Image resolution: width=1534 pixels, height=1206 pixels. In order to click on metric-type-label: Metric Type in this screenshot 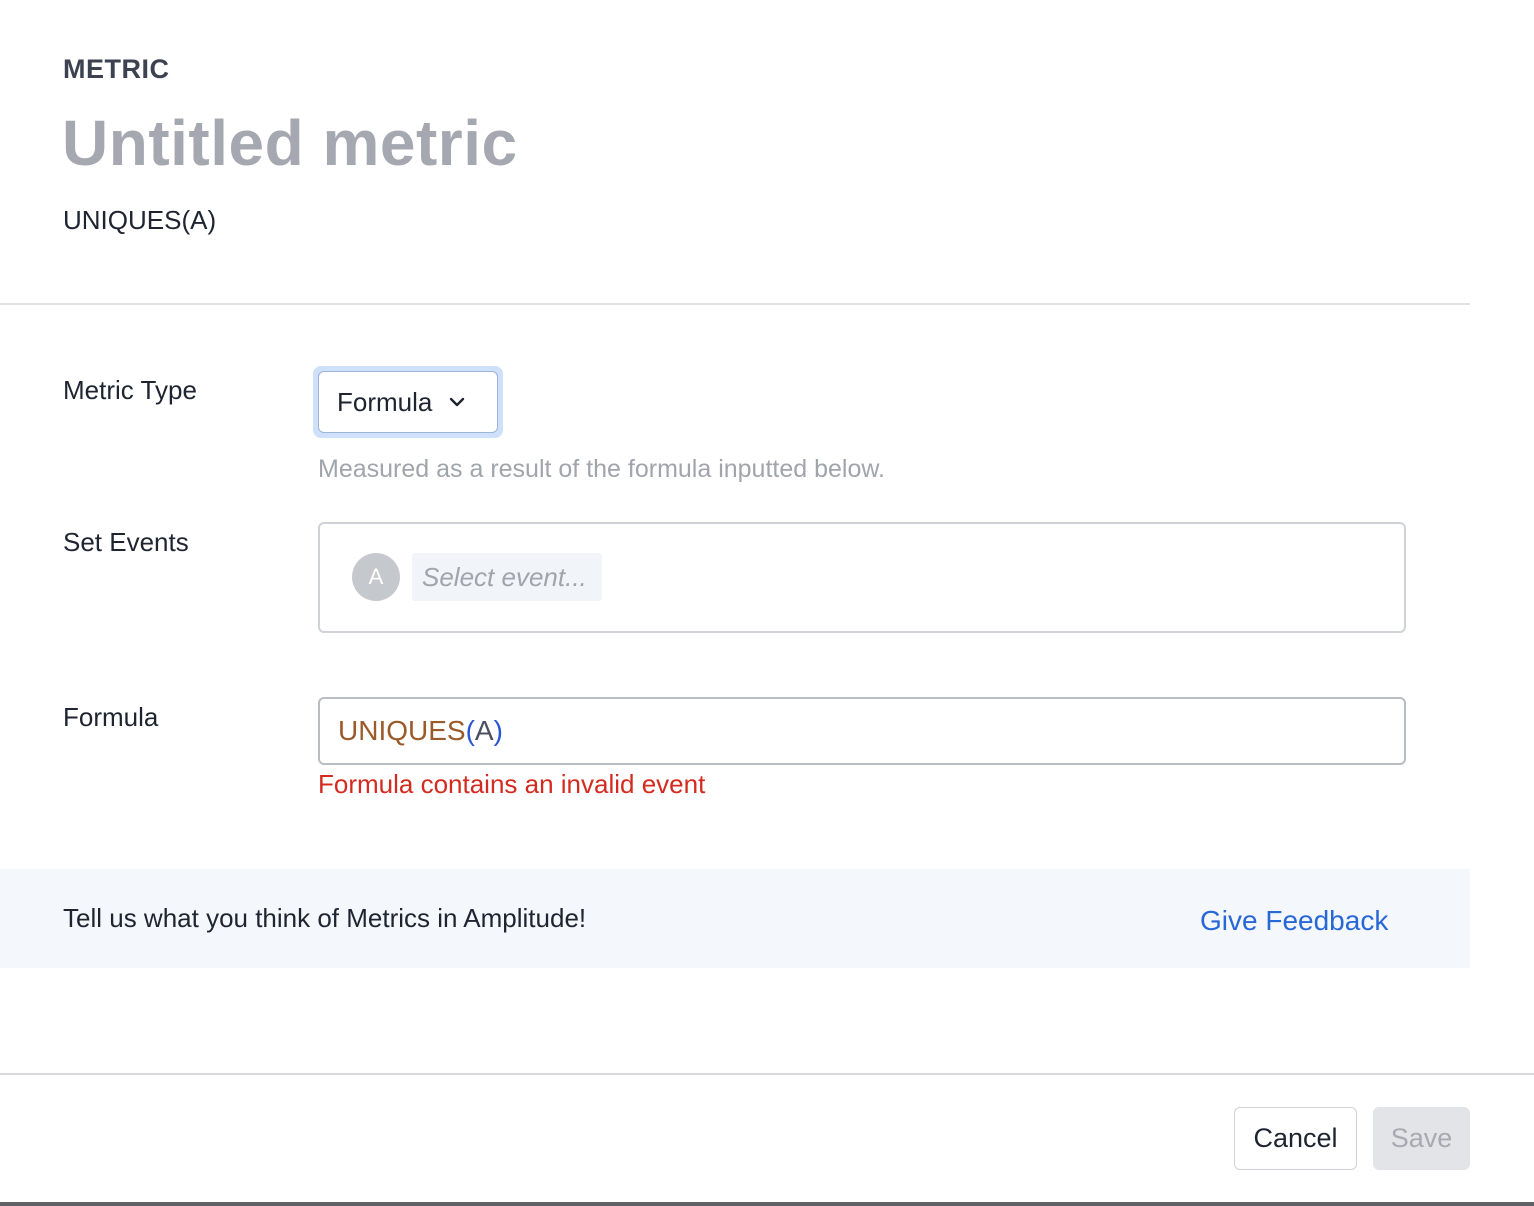, I will do `click(130, 390)`.